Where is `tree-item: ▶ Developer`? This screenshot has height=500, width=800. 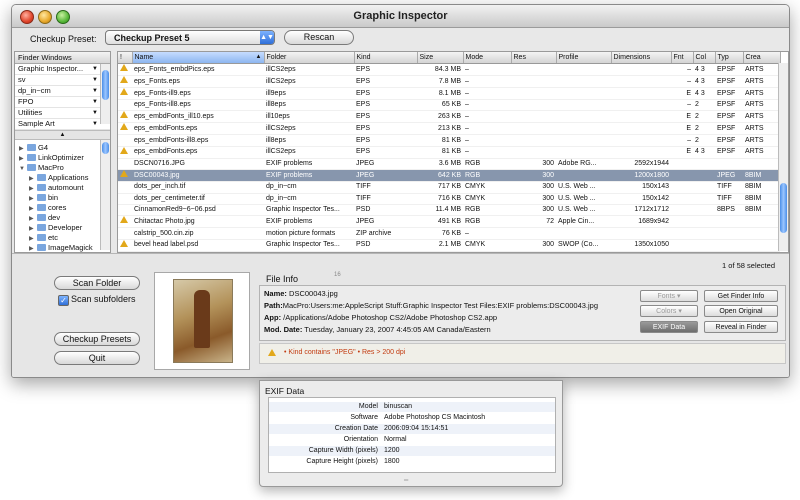 tree-item: ▶ Developer is located at coordinates (62, 228).